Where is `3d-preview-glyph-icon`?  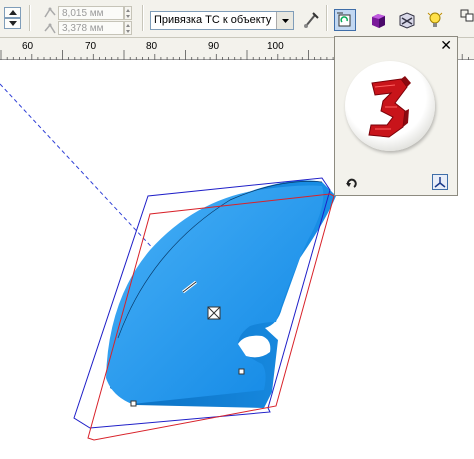 3d-preview-glyph-icon is located at coordinates (389, 107).